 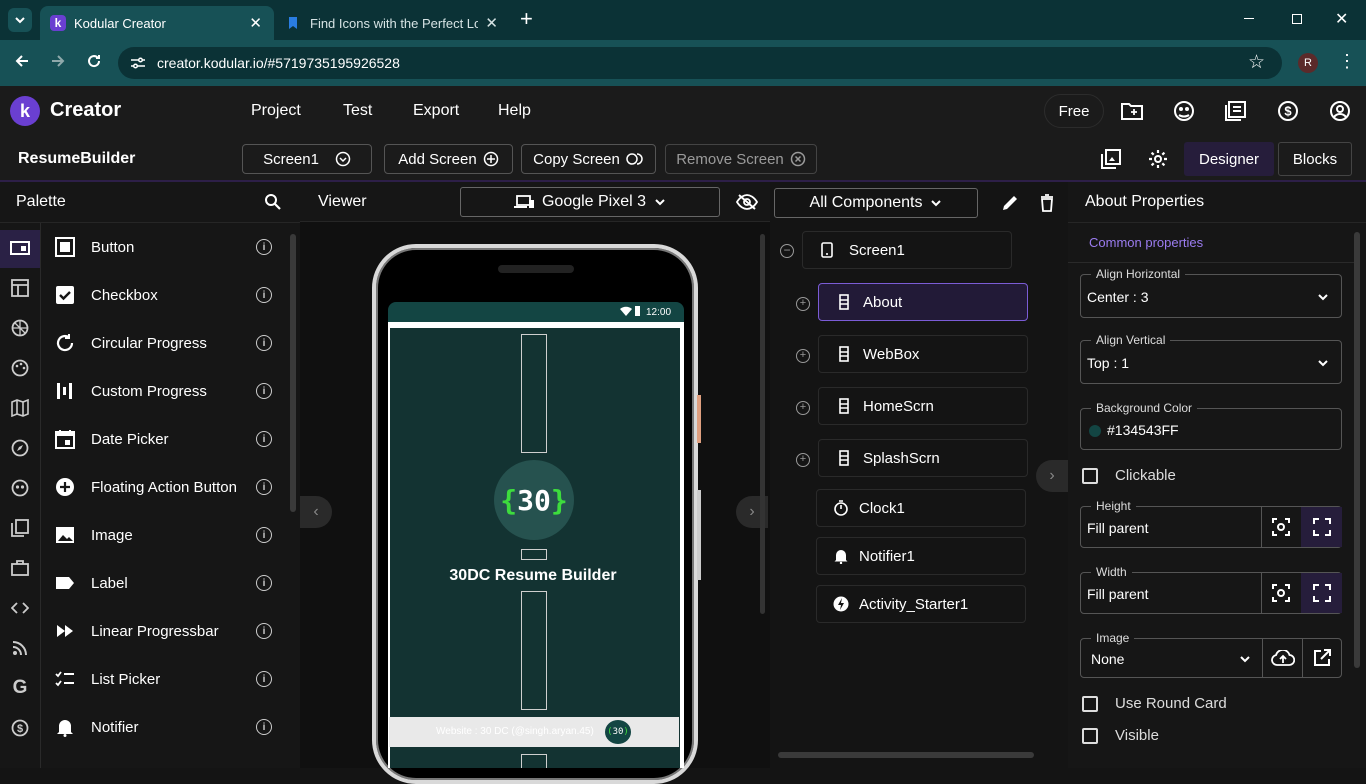 I want to click on tree-node-clock1: Clock1, so click(x=921, y=508).